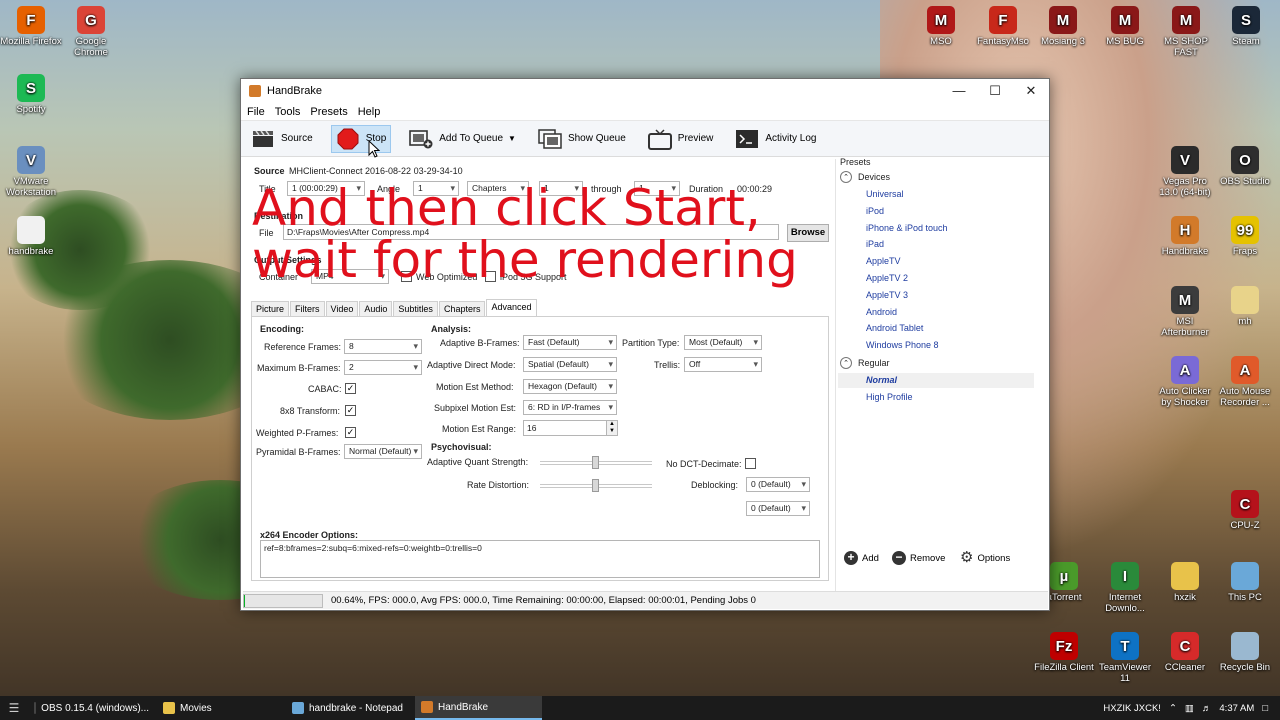 This screenshot has height=720, width=1280. What do you see at coordinates (31, 172) in the screenshot?
I see `desktop-icon-left-3: V VMware Workstation` at bounding box center [31, 172].